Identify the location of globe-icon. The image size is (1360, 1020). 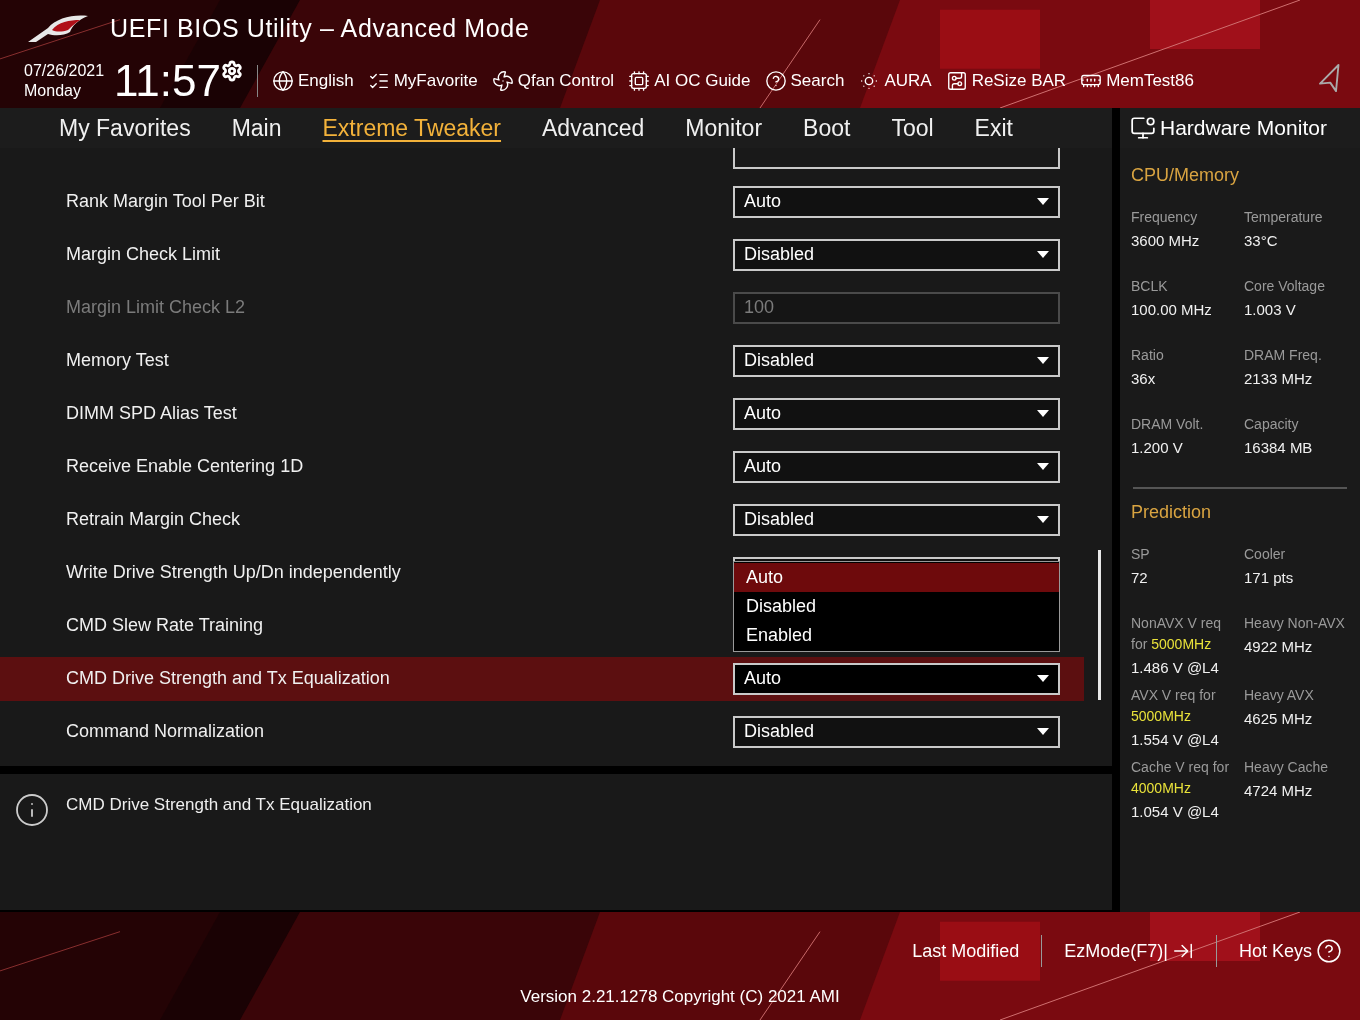
(282, 81).